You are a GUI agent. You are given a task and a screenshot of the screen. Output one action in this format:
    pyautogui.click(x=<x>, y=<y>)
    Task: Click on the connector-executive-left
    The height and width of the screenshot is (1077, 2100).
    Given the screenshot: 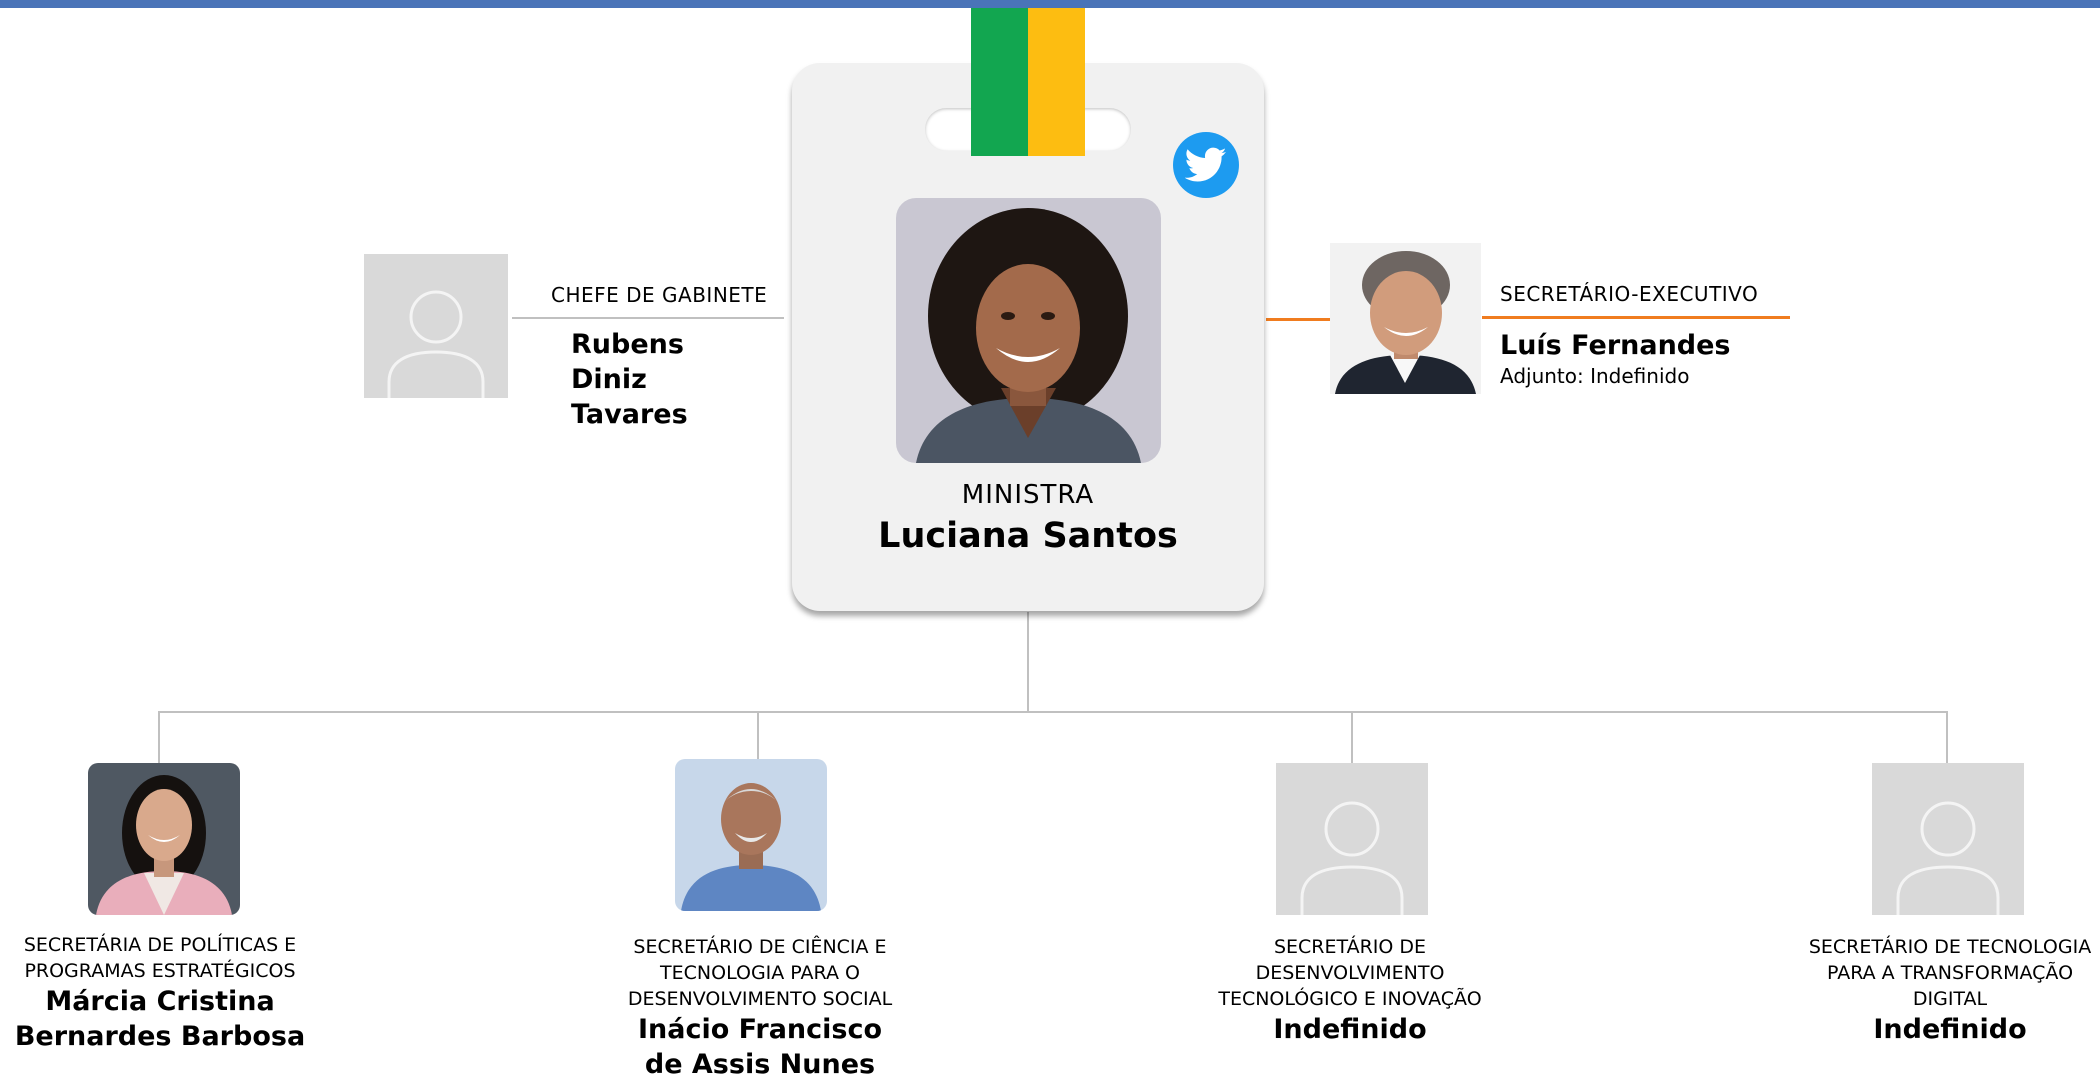 What is the action you would take?
    pyautogui.click(x=1298, y=319)
    